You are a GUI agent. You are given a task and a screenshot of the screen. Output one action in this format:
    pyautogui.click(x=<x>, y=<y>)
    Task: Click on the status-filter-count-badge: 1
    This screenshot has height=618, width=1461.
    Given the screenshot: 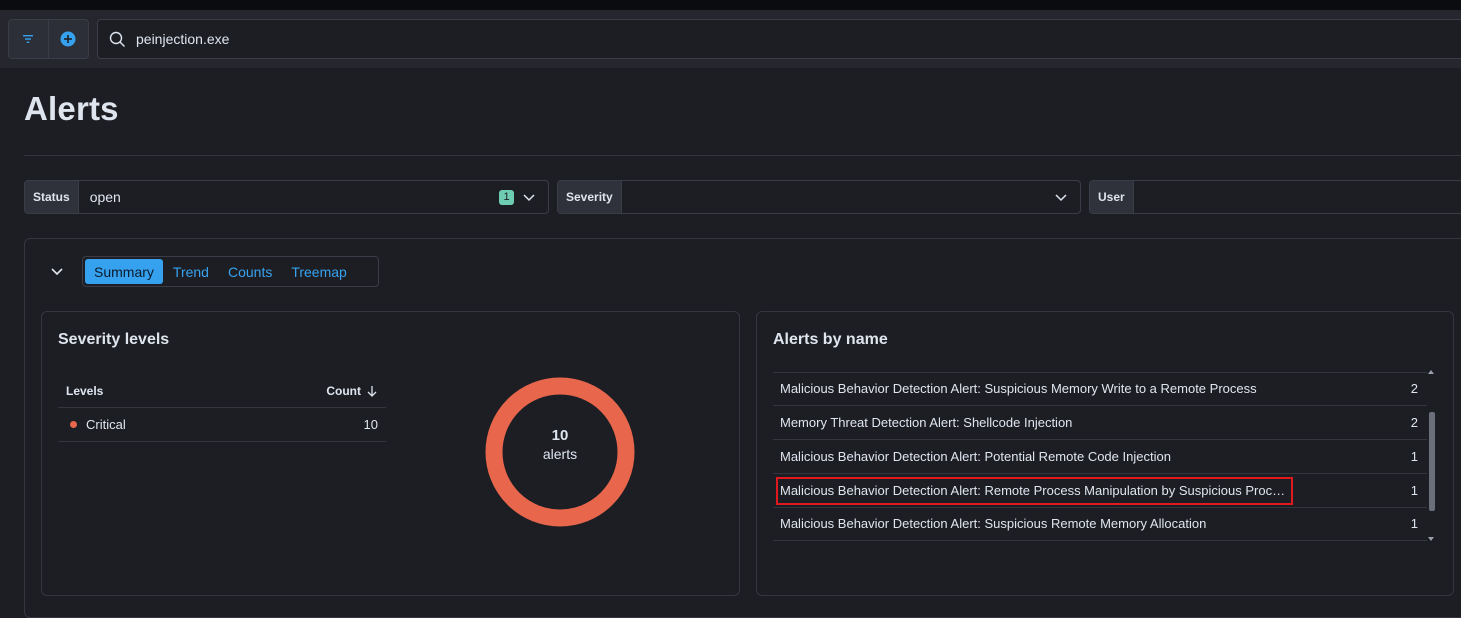 What is the action you would take?
    pyautogui.click(x=506, y=197)
    